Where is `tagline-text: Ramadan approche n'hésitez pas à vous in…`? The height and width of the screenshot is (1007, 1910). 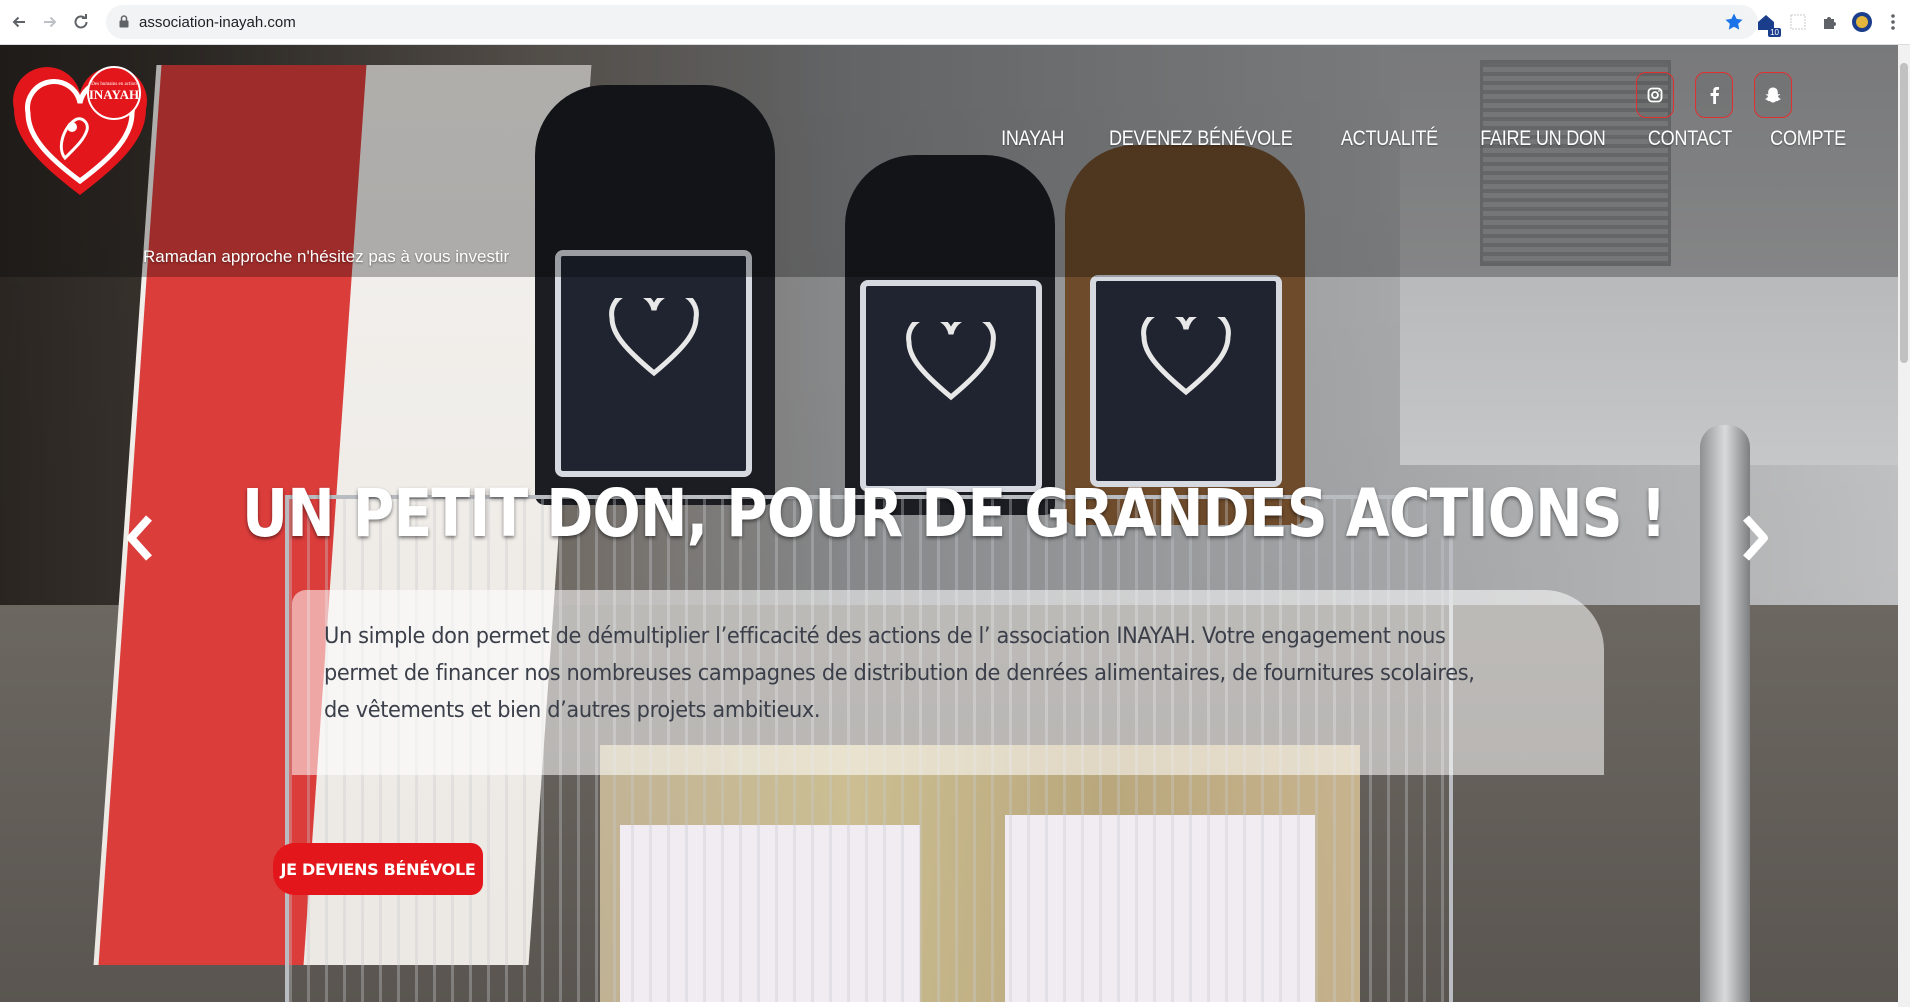
tagline-text: Ramadan approche n'hésitez pas à vous in… is located at coordinates (326, 256).